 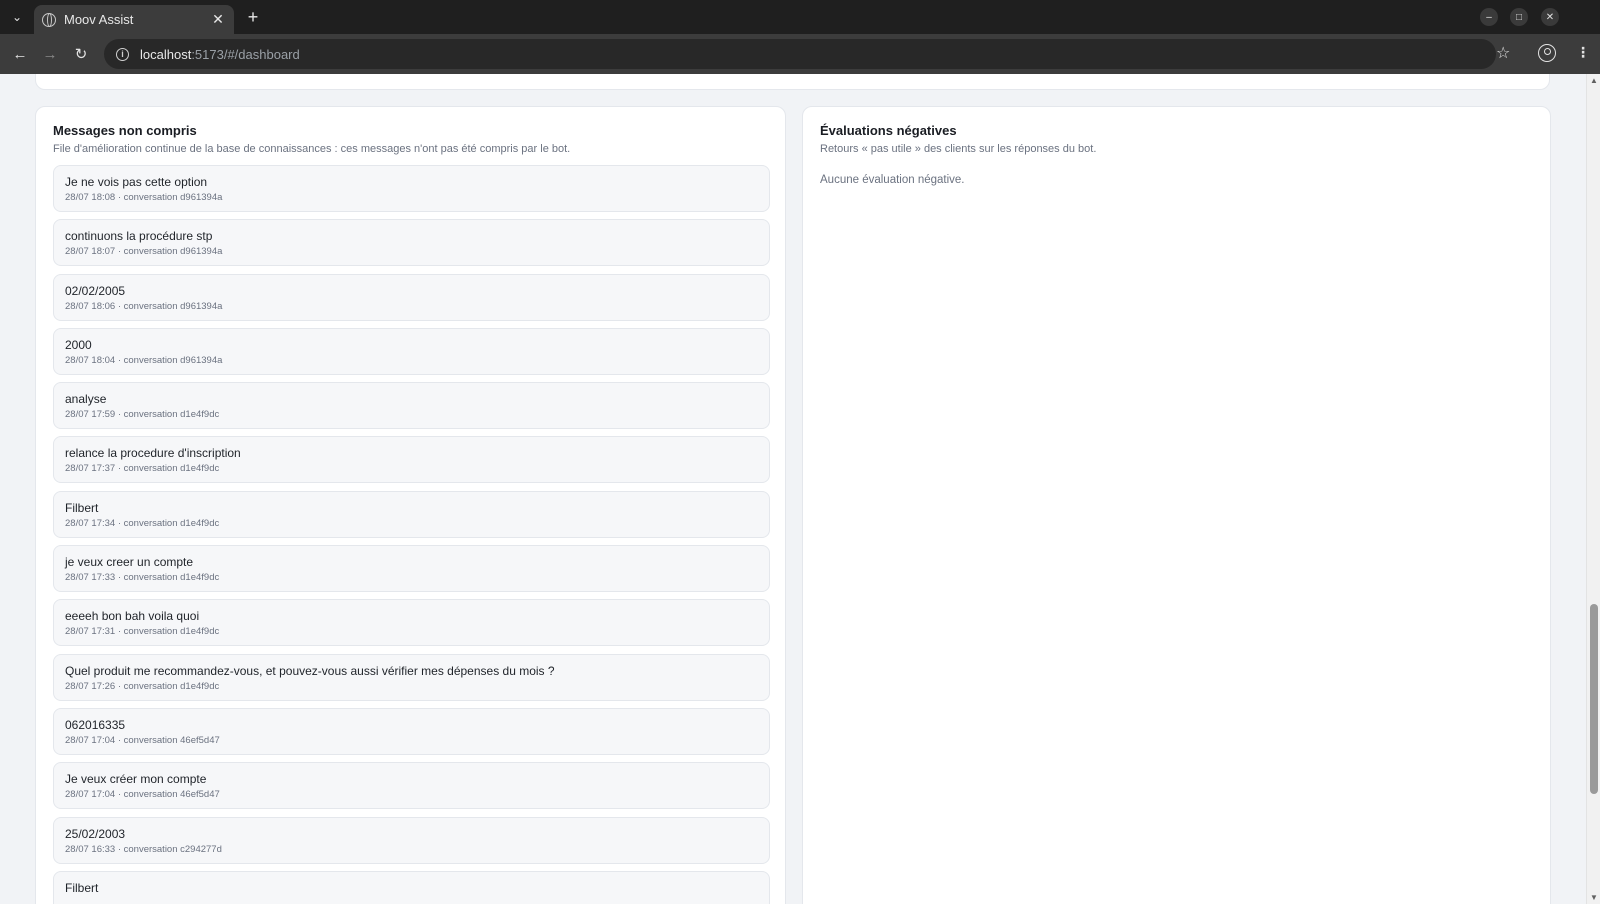 I want to click on tab-search-chevron-icon: ⌄, so click(x=17, y=17).